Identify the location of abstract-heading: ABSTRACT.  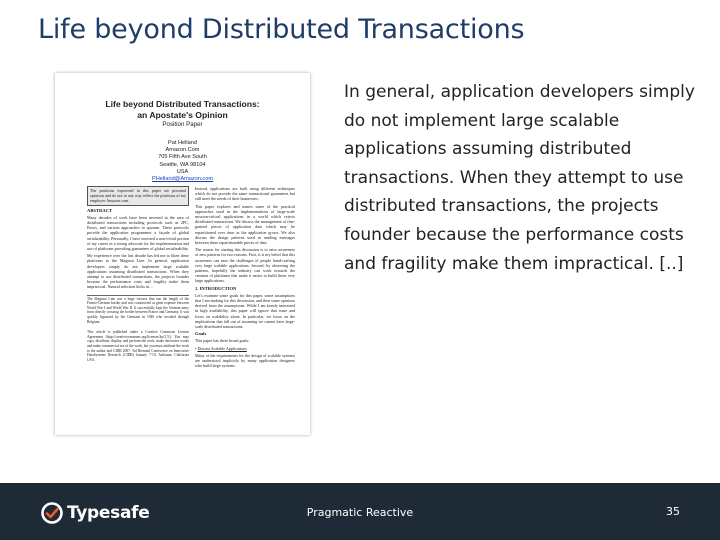
(100, 210).